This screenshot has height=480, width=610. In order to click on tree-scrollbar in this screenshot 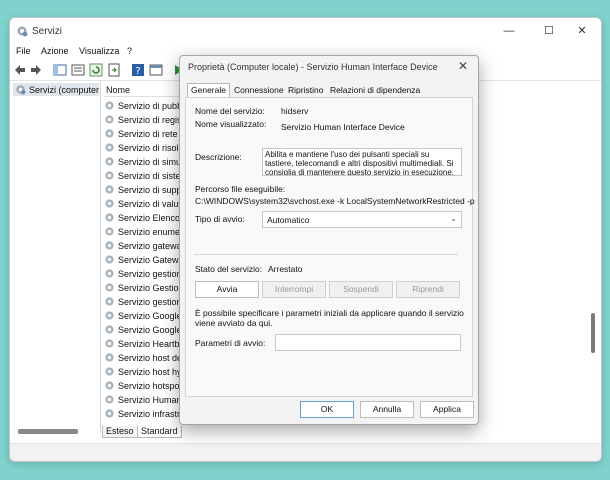, I will do `click(48, 431)`.